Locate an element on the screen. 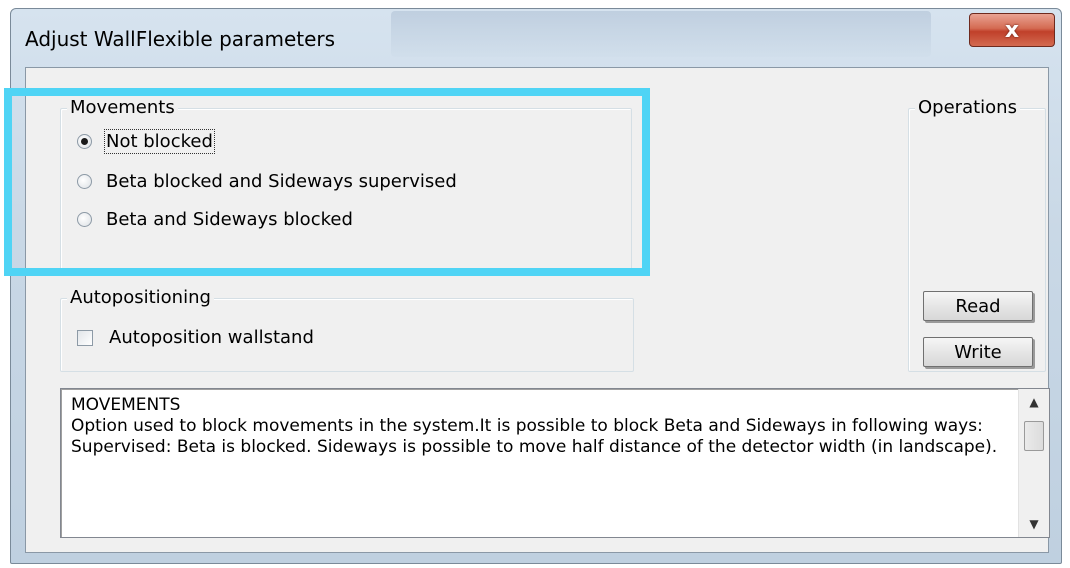 This screenshot has height=568, width=1070. autopositioning-group: Autopositioning Autoposition wallstand is located at coordinates (347, 329).